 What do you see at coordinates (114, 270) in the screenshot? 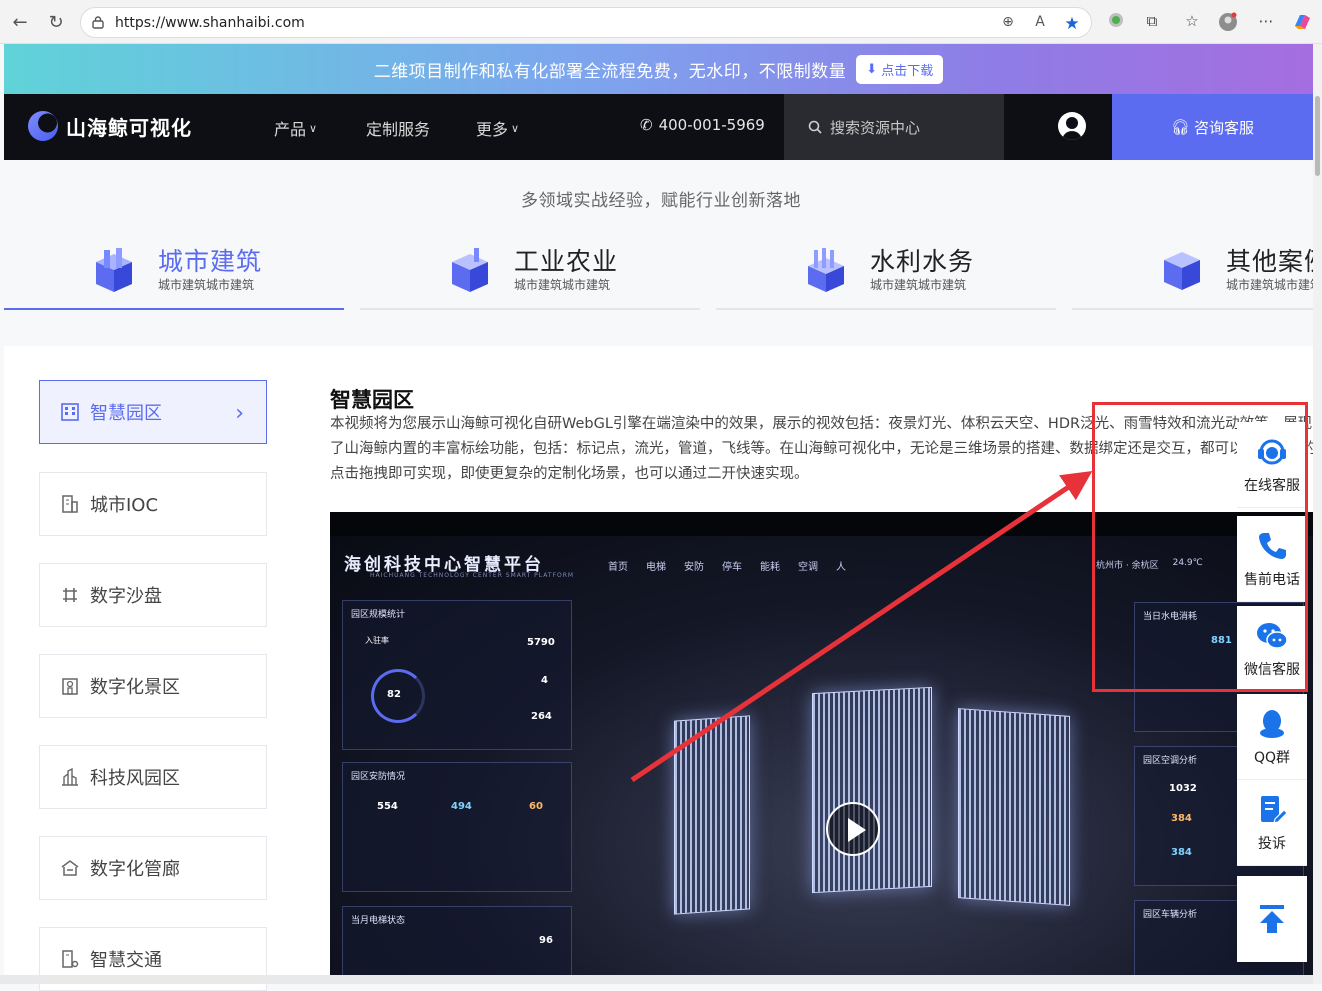
I see `city-building-cube-icon` at bounding box center [114, 270].